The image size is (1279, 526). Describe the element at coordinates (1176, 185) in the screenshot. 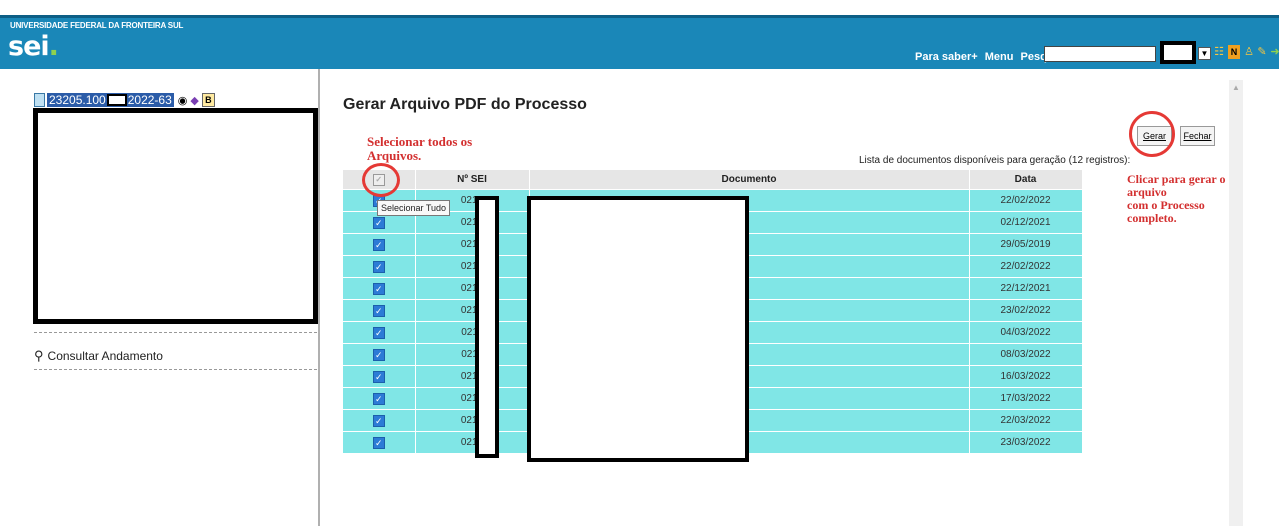

I see `gerar-note-line1: Clicar para gerar o arquivo` at that location.